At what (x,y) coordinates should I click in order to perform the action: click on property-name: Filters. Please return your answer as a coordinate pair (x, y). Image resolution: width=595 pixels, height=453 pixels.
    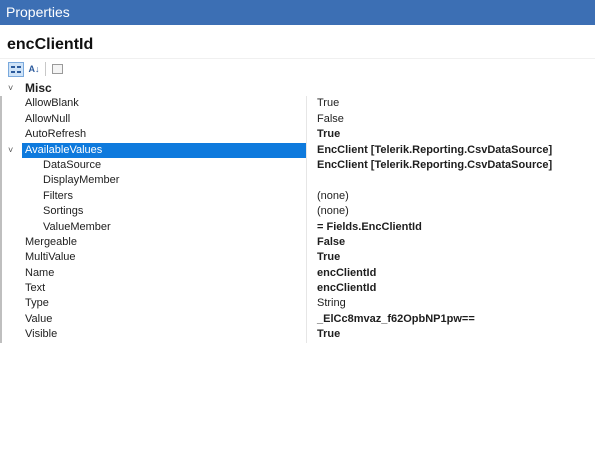
    Looking at the image, I should click on (58, 195).